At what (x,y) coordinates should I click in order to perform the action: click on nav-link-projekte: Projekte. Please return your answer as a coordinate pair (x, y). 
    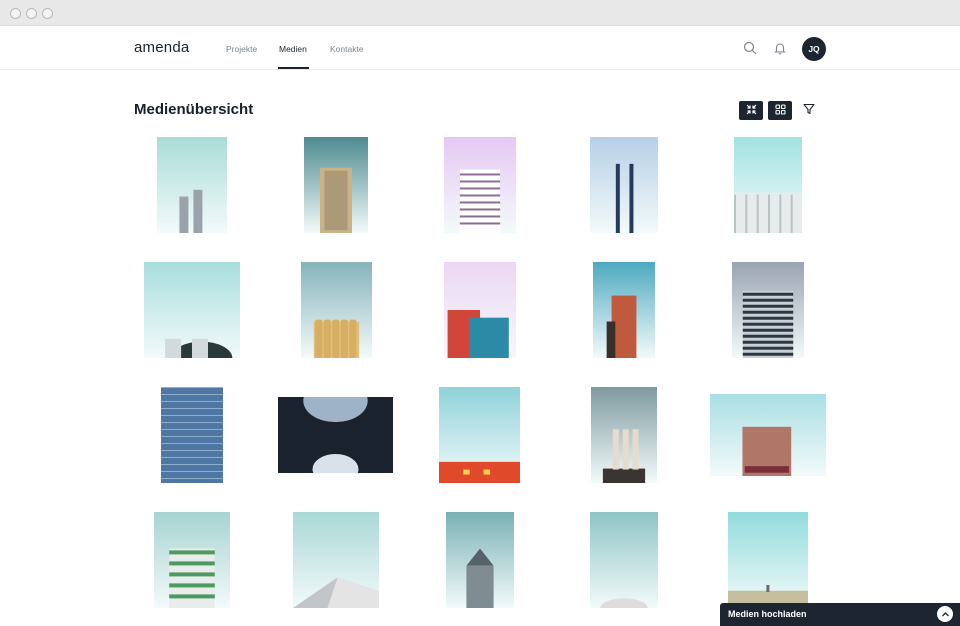
    Looking at the image, I should click on (241, 49).